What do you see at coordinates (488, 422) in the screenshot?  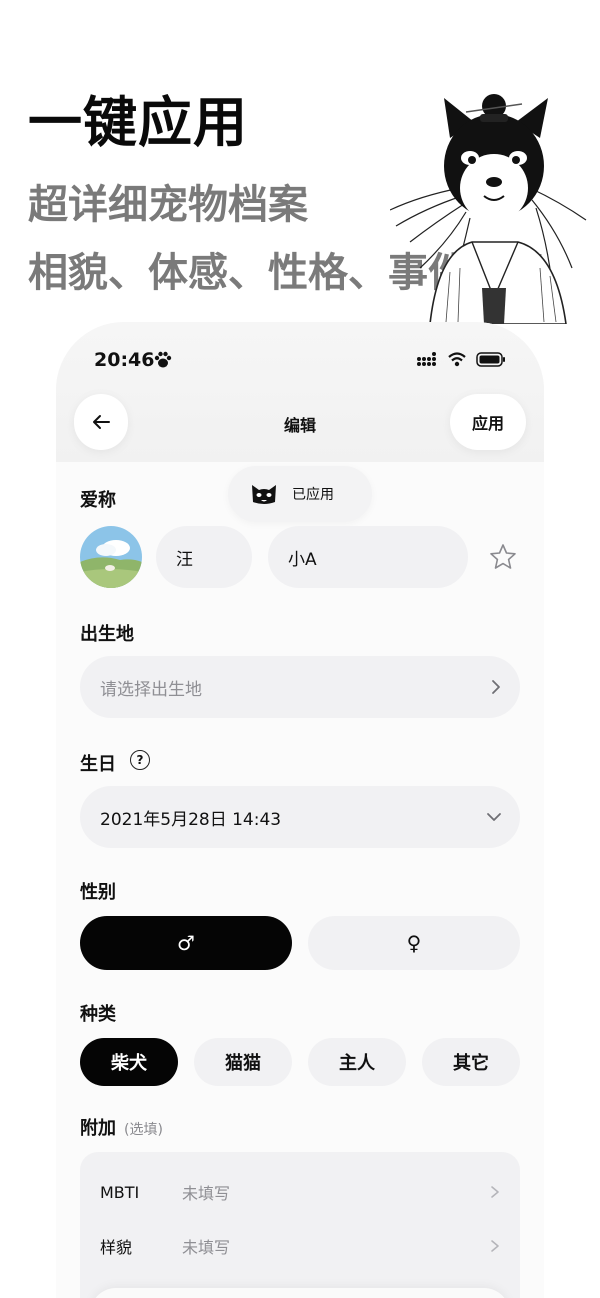 I see `apply-button: 应用` at bounding box center [488, 422].